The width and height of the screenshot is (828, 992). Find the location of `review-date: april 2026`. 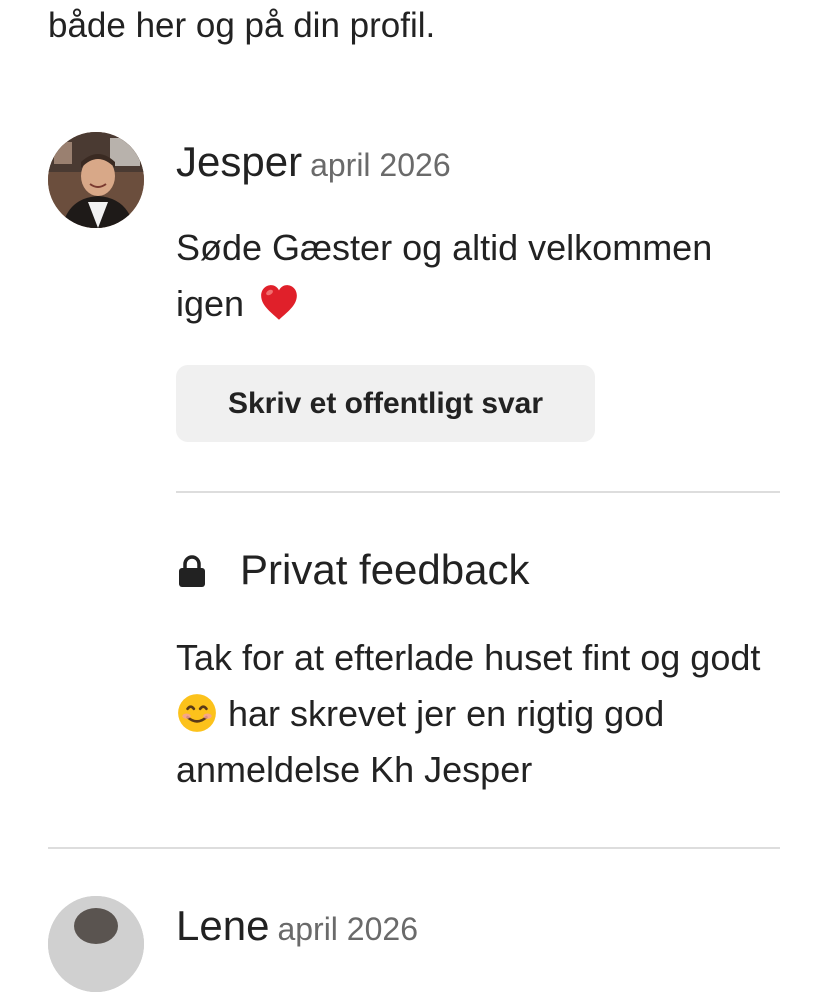

review-date: april 2026 is located at coordinates (380, 165).